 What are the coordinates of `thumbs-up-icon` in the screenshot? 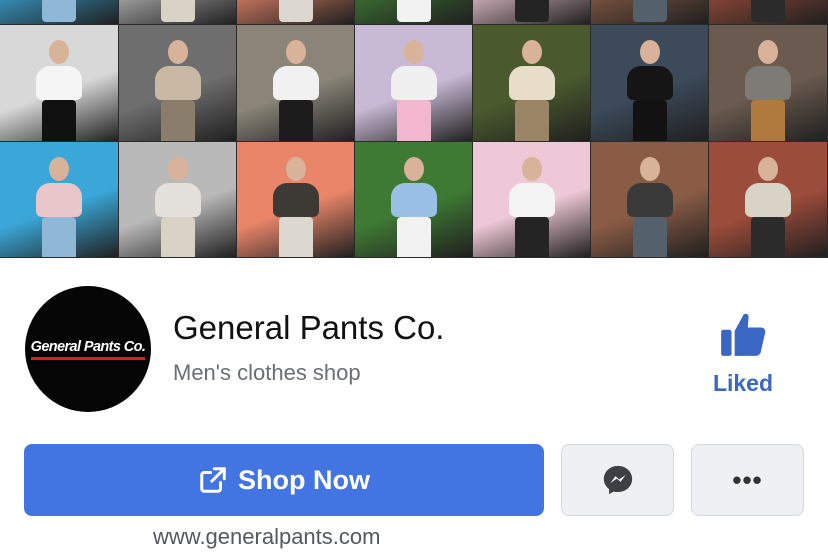 It's located at (743, 334).